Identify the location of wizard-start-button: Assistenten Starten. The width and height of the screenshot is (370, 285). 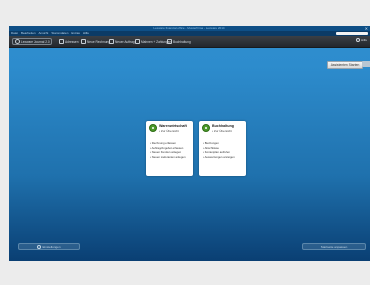
(345, 65).